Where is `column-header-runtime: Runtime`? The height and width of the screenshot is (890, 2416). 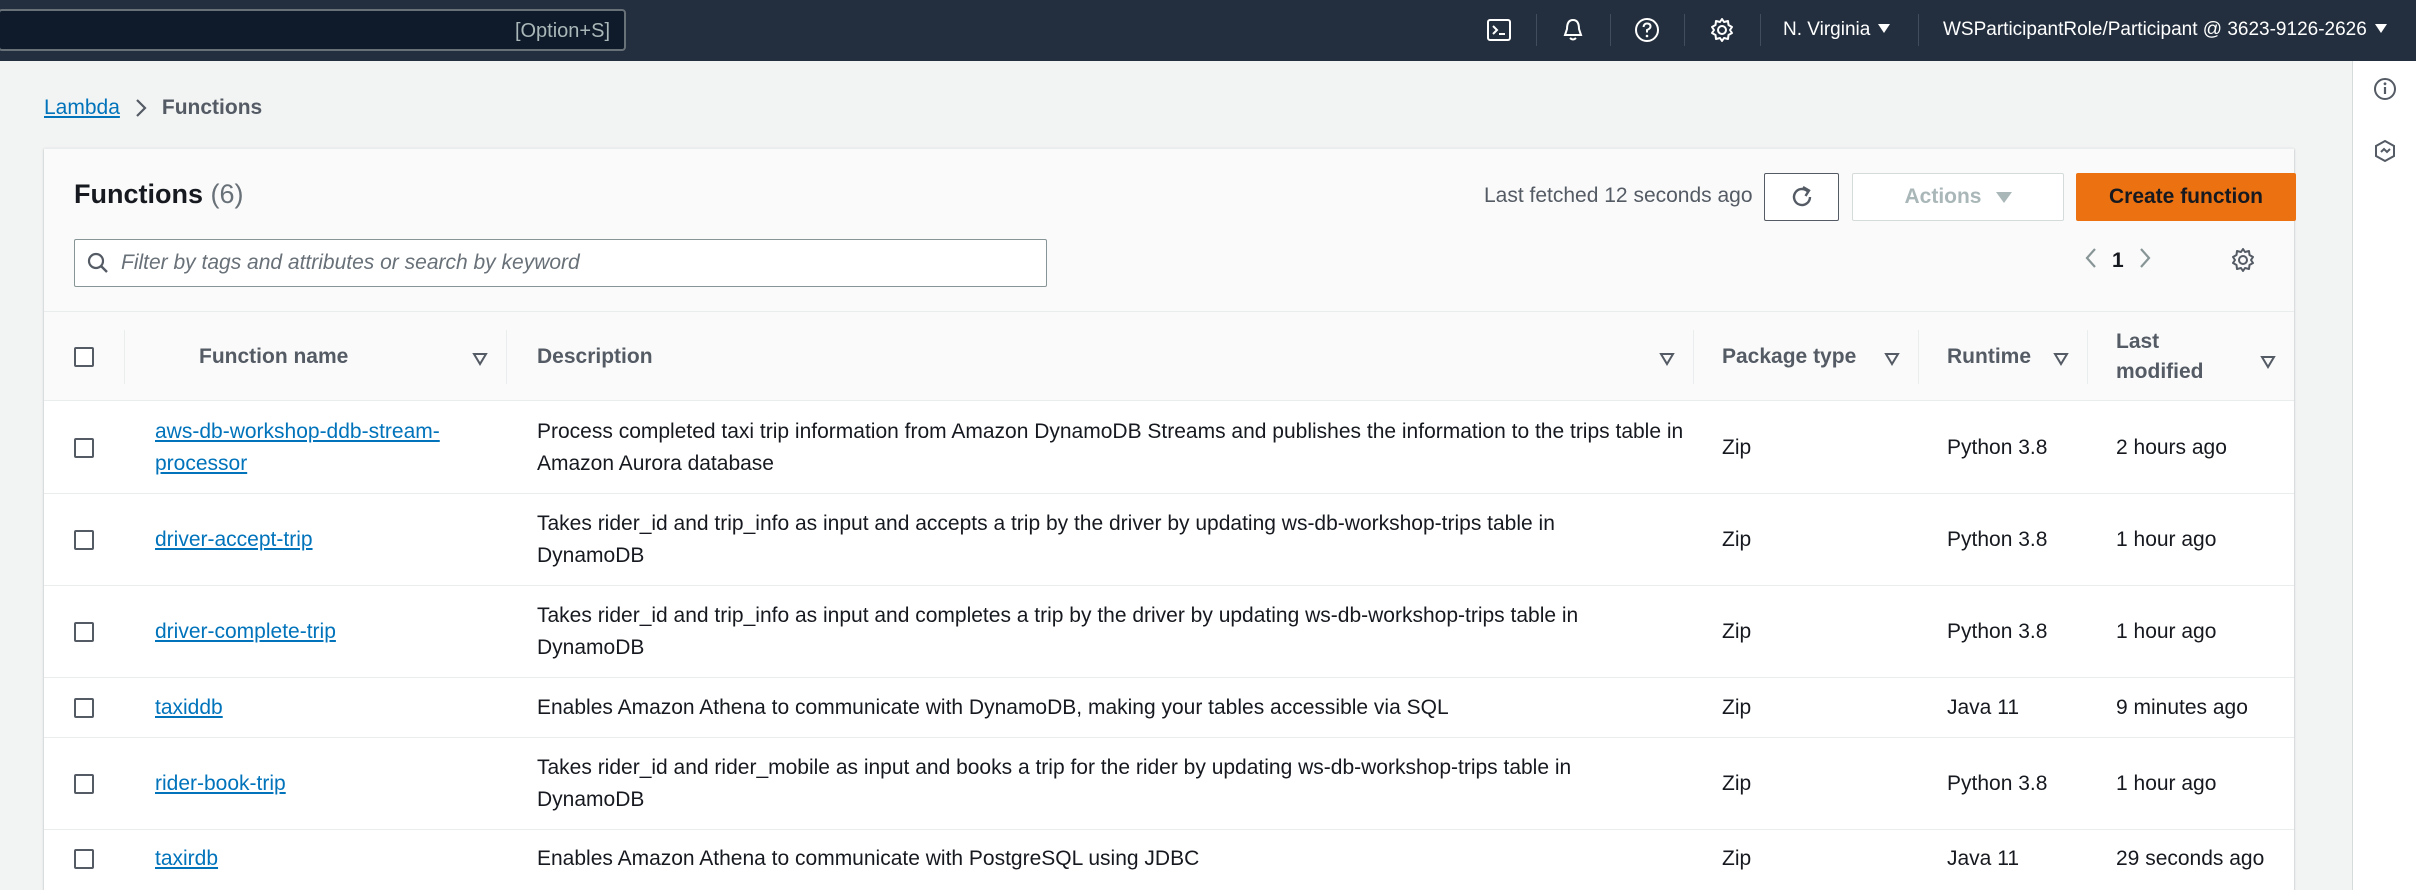 column-header-runtime: Runtime is located at coordinates (2003, 357).